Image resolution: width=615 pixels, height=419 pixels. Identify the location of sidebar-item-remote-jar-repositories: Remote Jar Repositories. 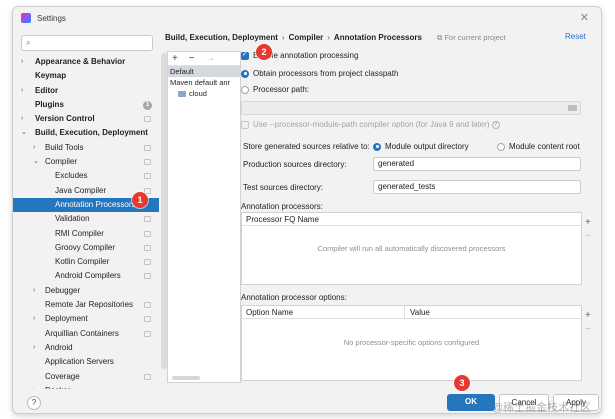
(86, 305).